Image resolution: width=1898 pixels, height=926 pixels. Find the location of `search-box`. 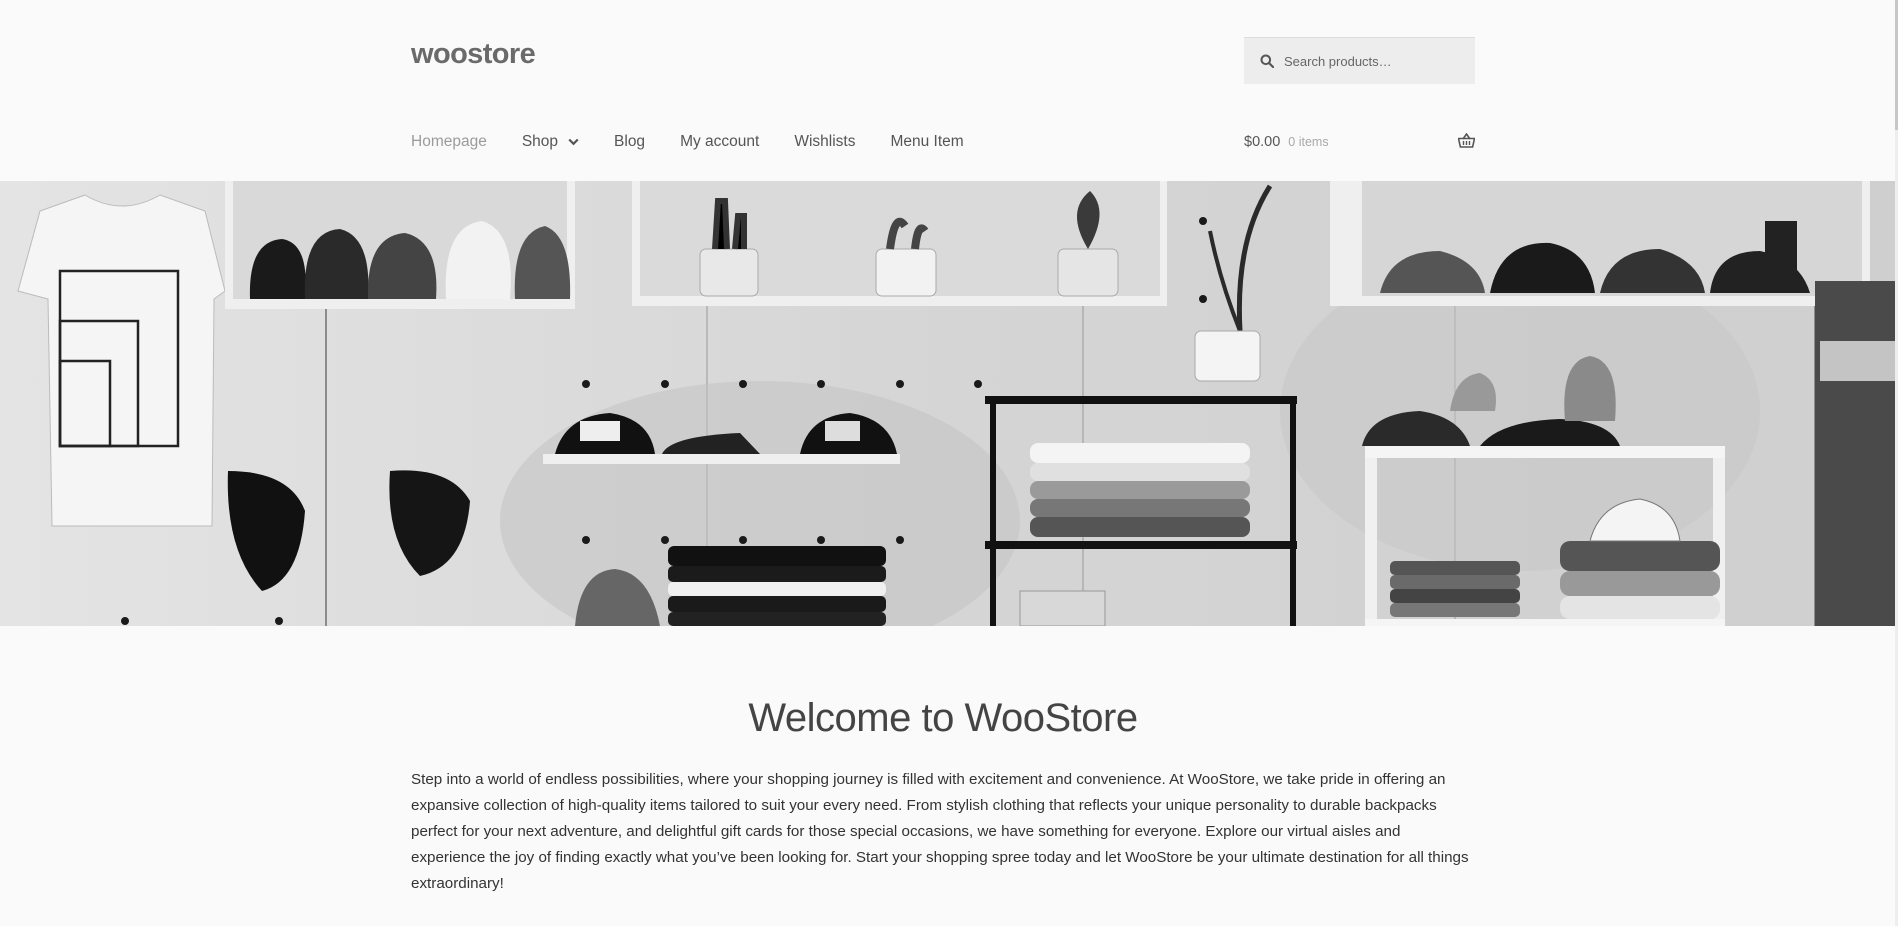

search-box is located at coordinates (1359, 60).